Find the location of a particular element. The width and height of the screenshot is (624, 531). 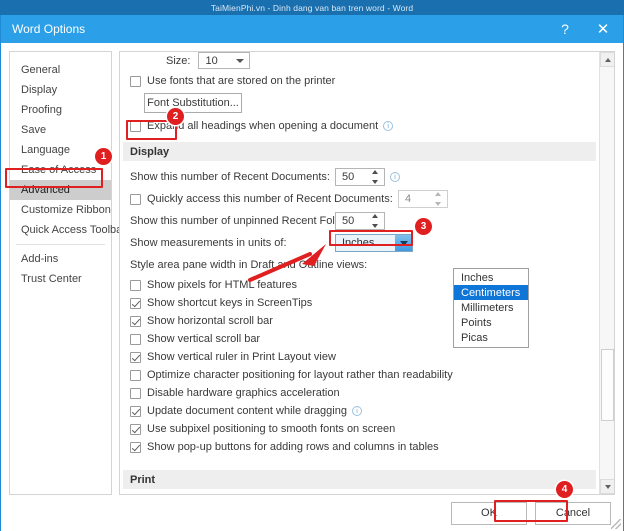

checkbox-vertical-ruler is located at coordinates (135, 357).